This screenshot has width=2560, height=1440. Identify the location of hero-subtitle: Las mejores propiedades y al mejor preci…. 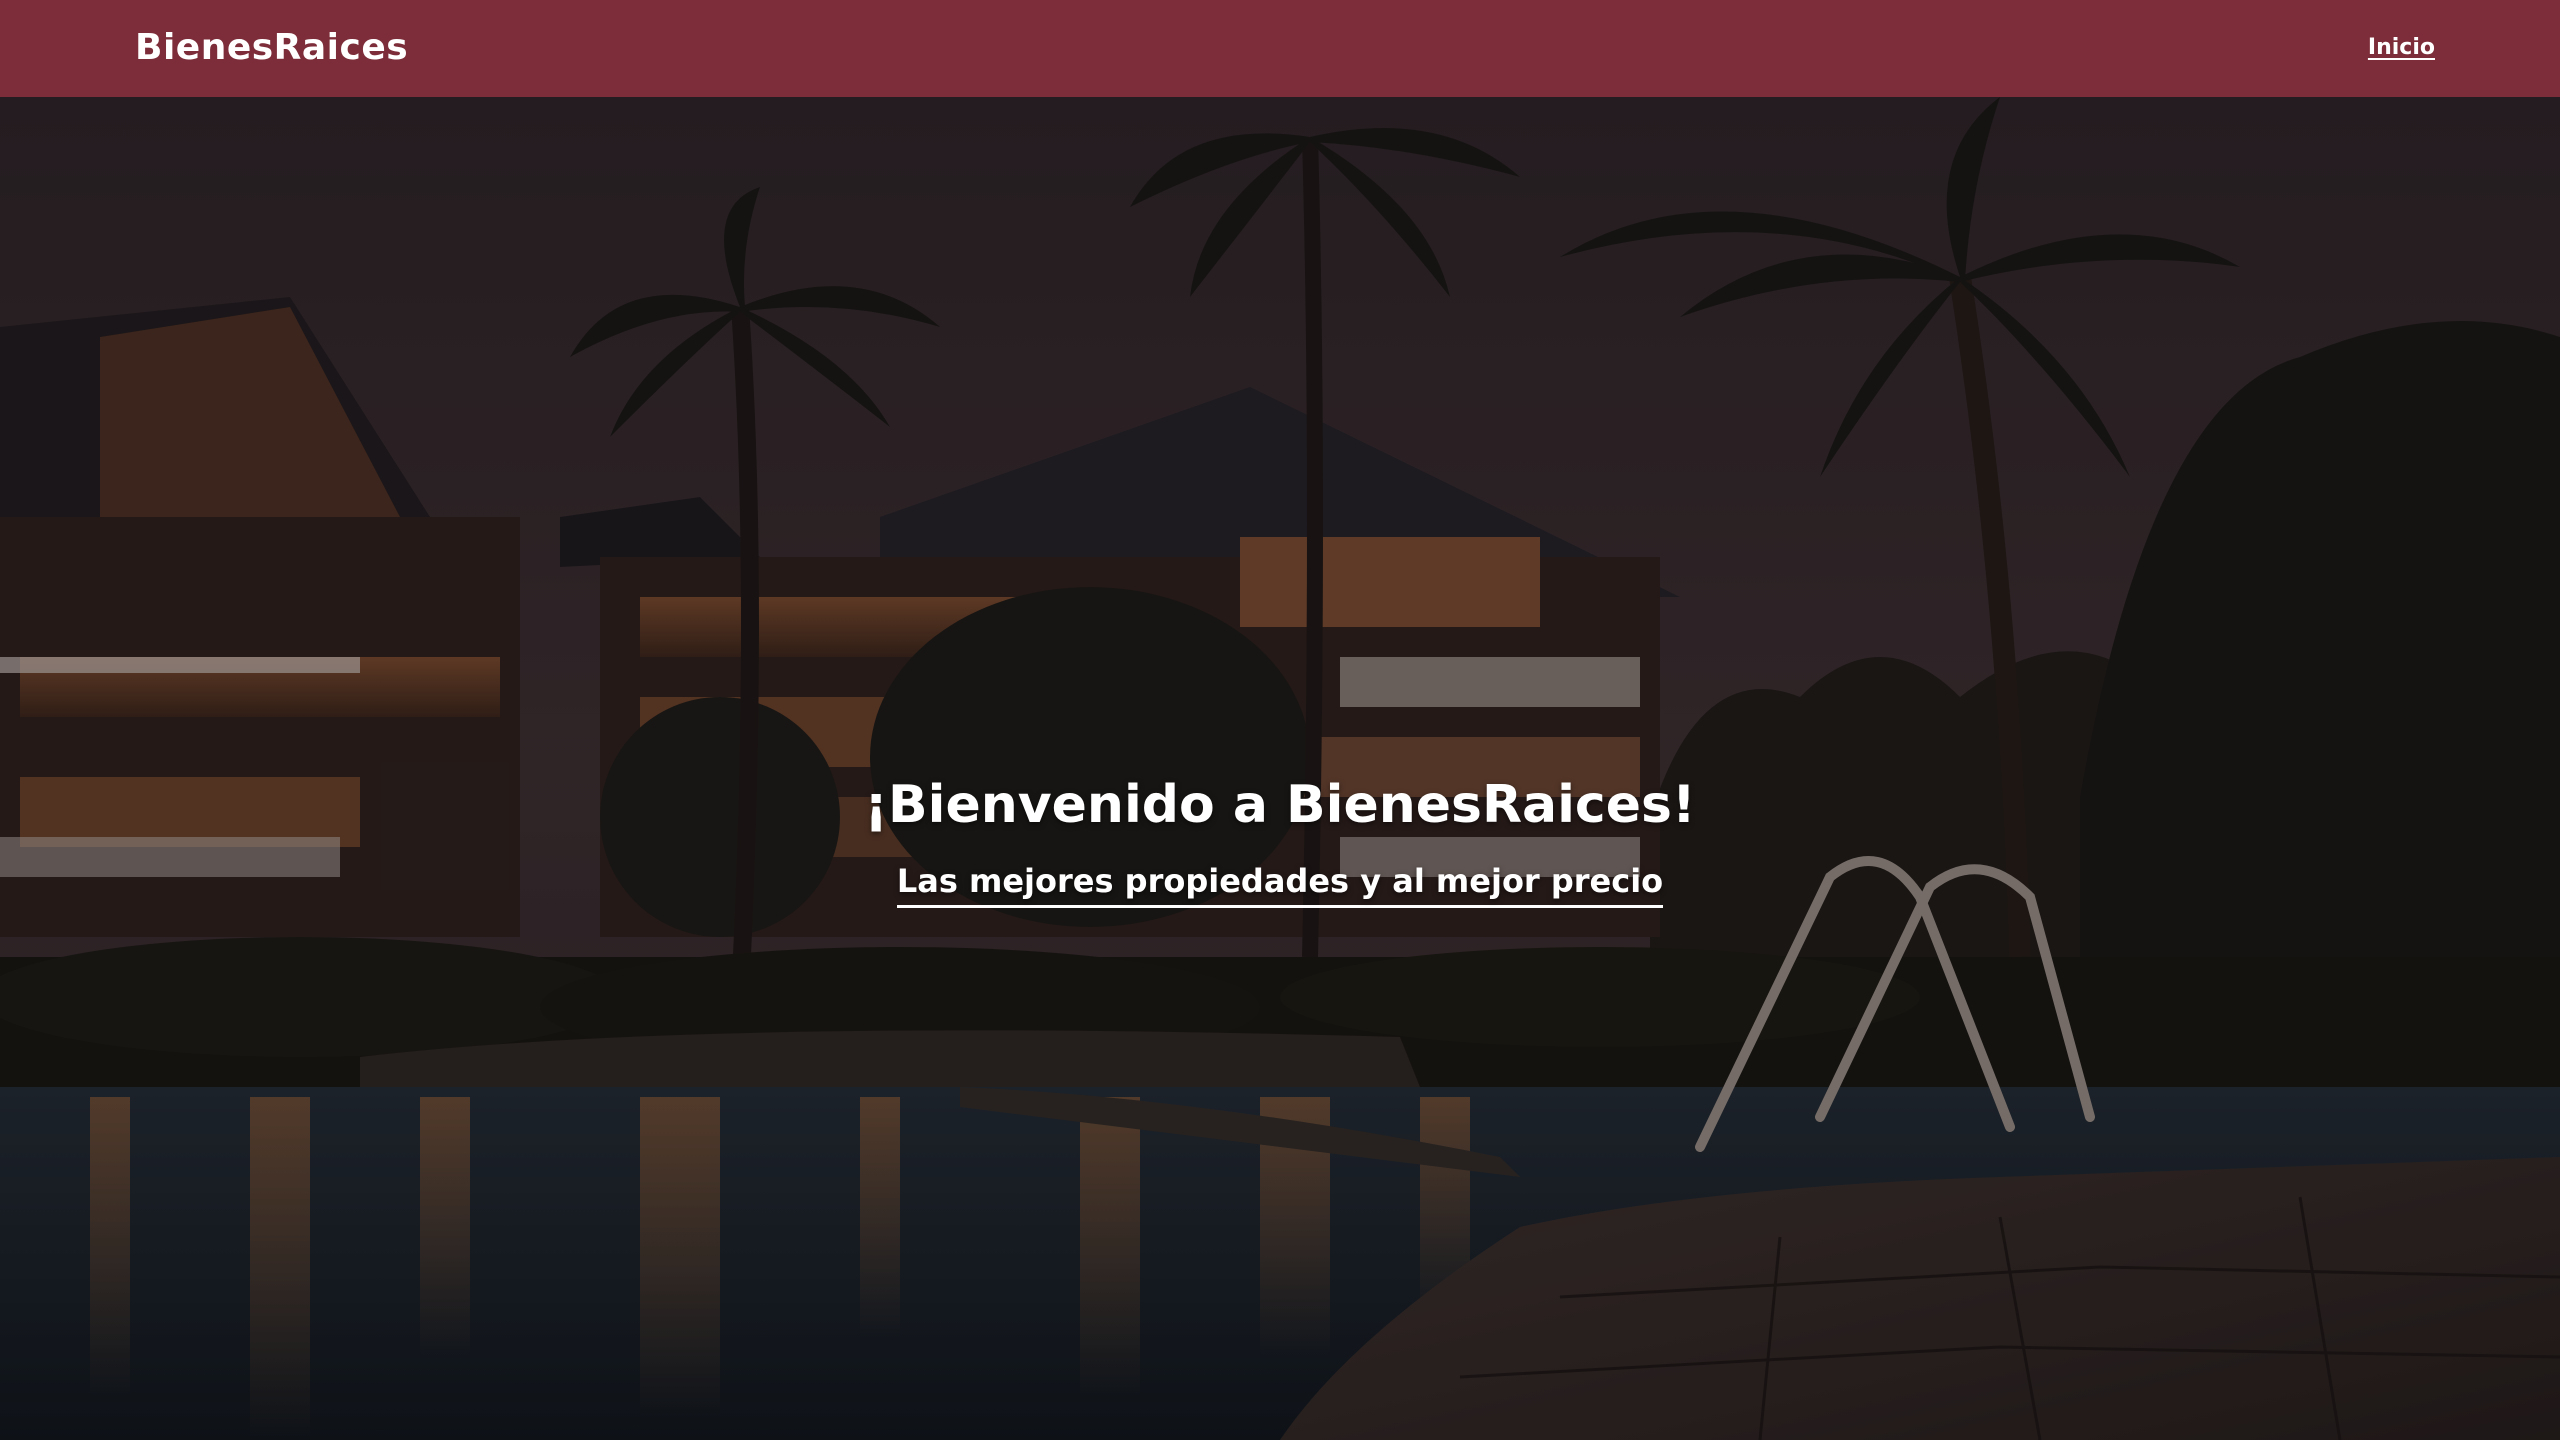
(1280, 884).